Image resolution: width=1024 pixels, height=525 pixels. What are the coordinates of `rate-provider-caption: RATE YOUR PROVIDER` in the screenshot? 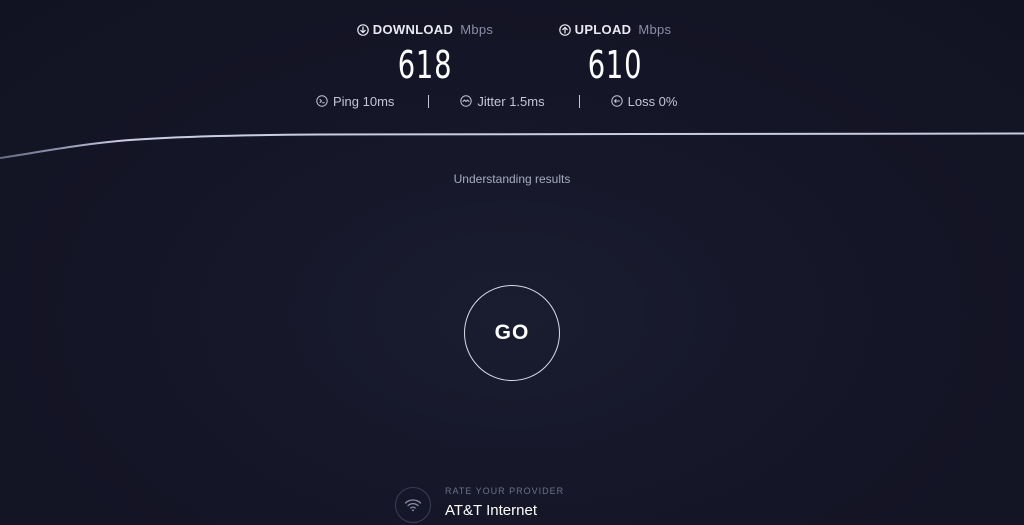 It's located at (505, 491).